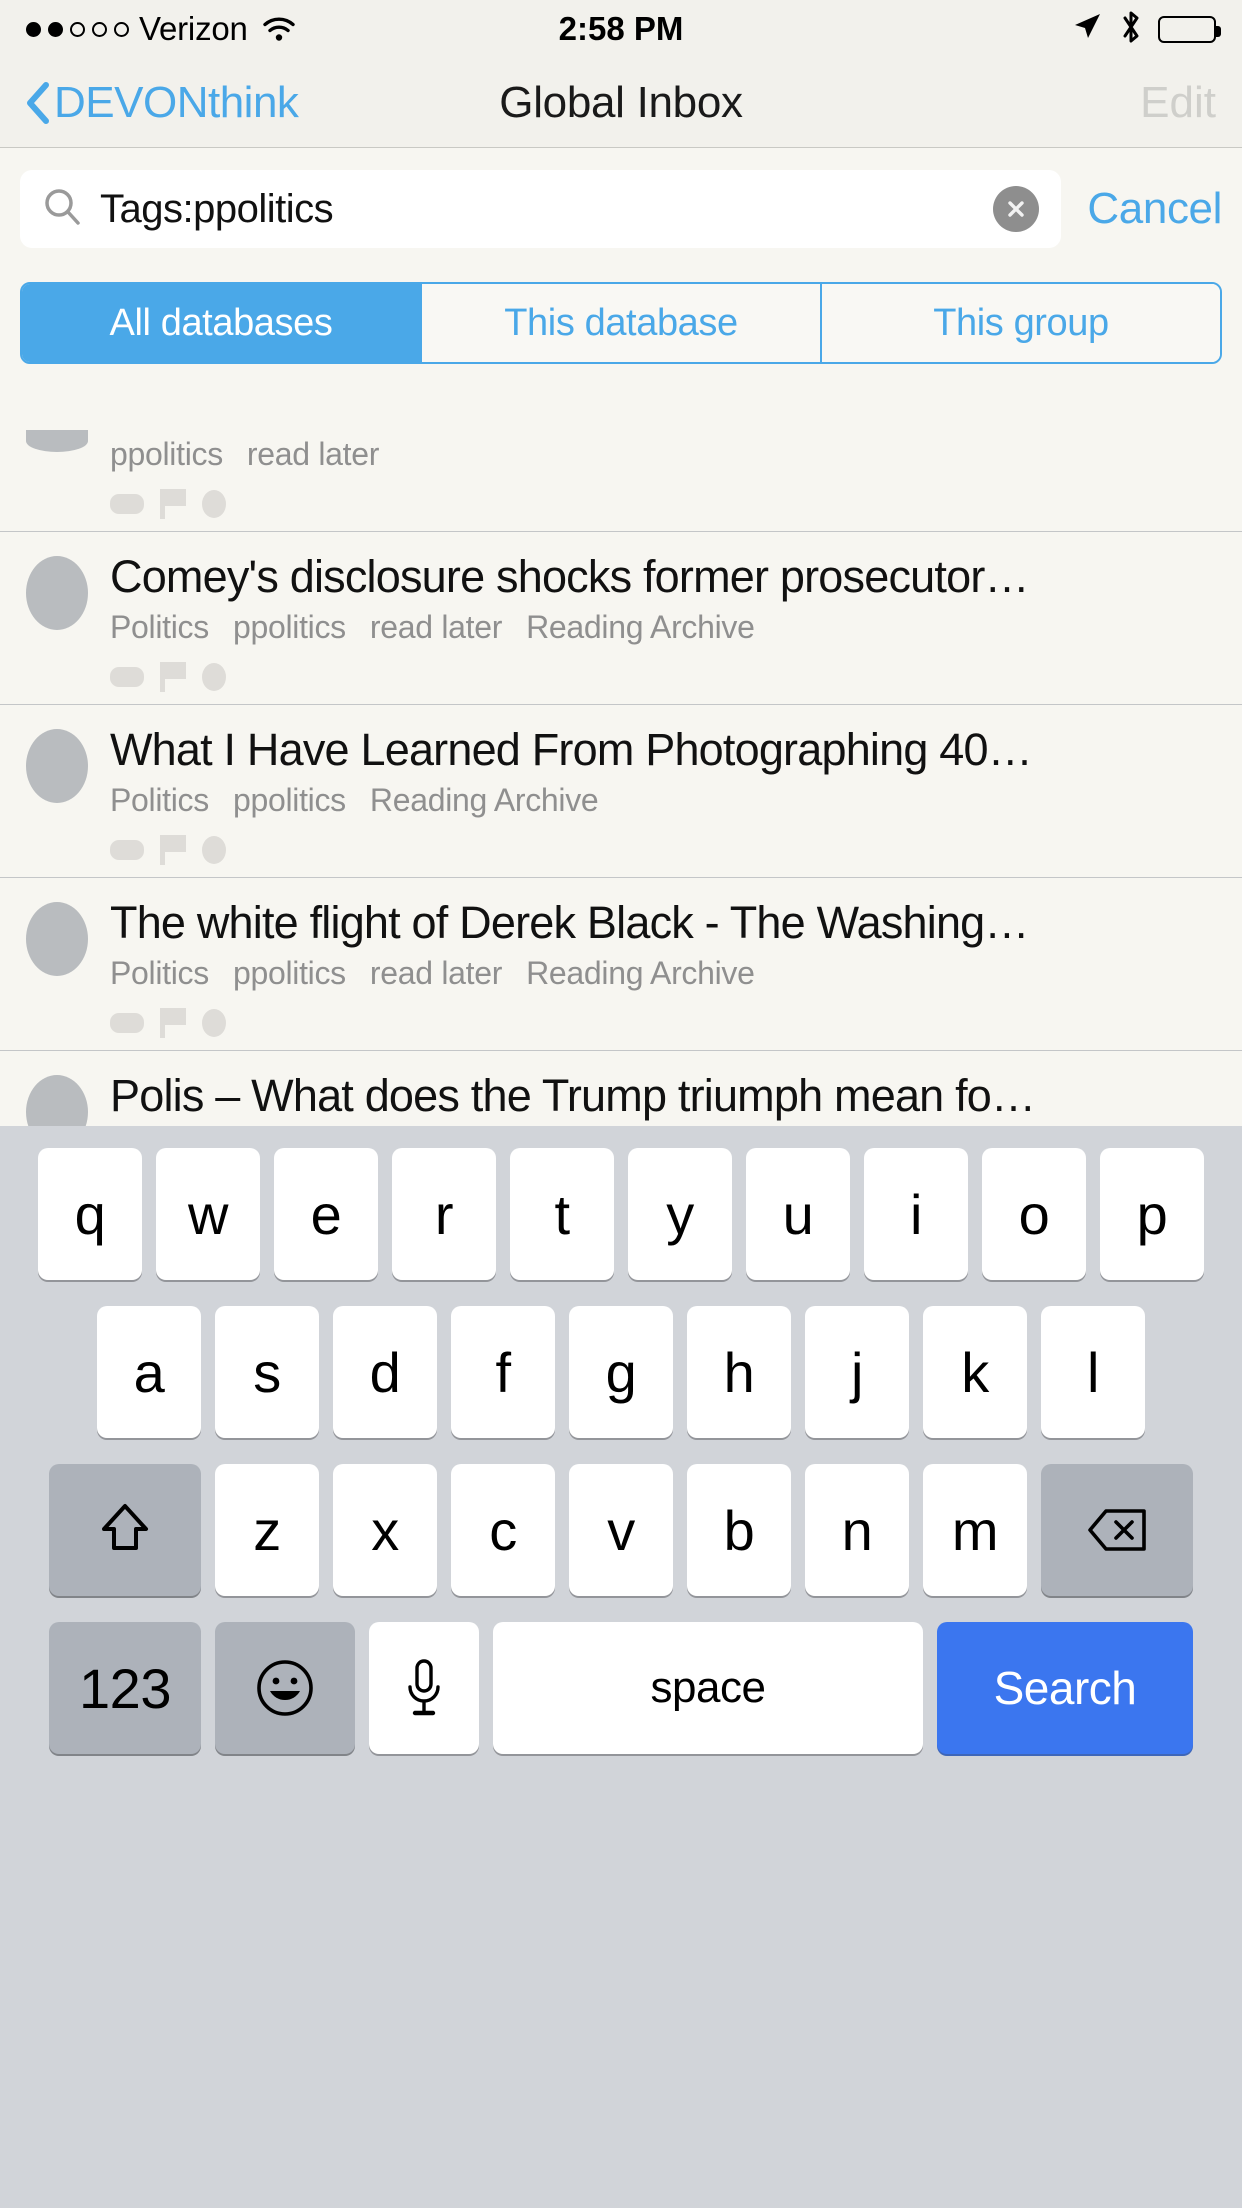 The image size is (1242, 2208). Describe the element at coordinates (798, 1214) in the screenshot. I see `key-u: u` at that location.